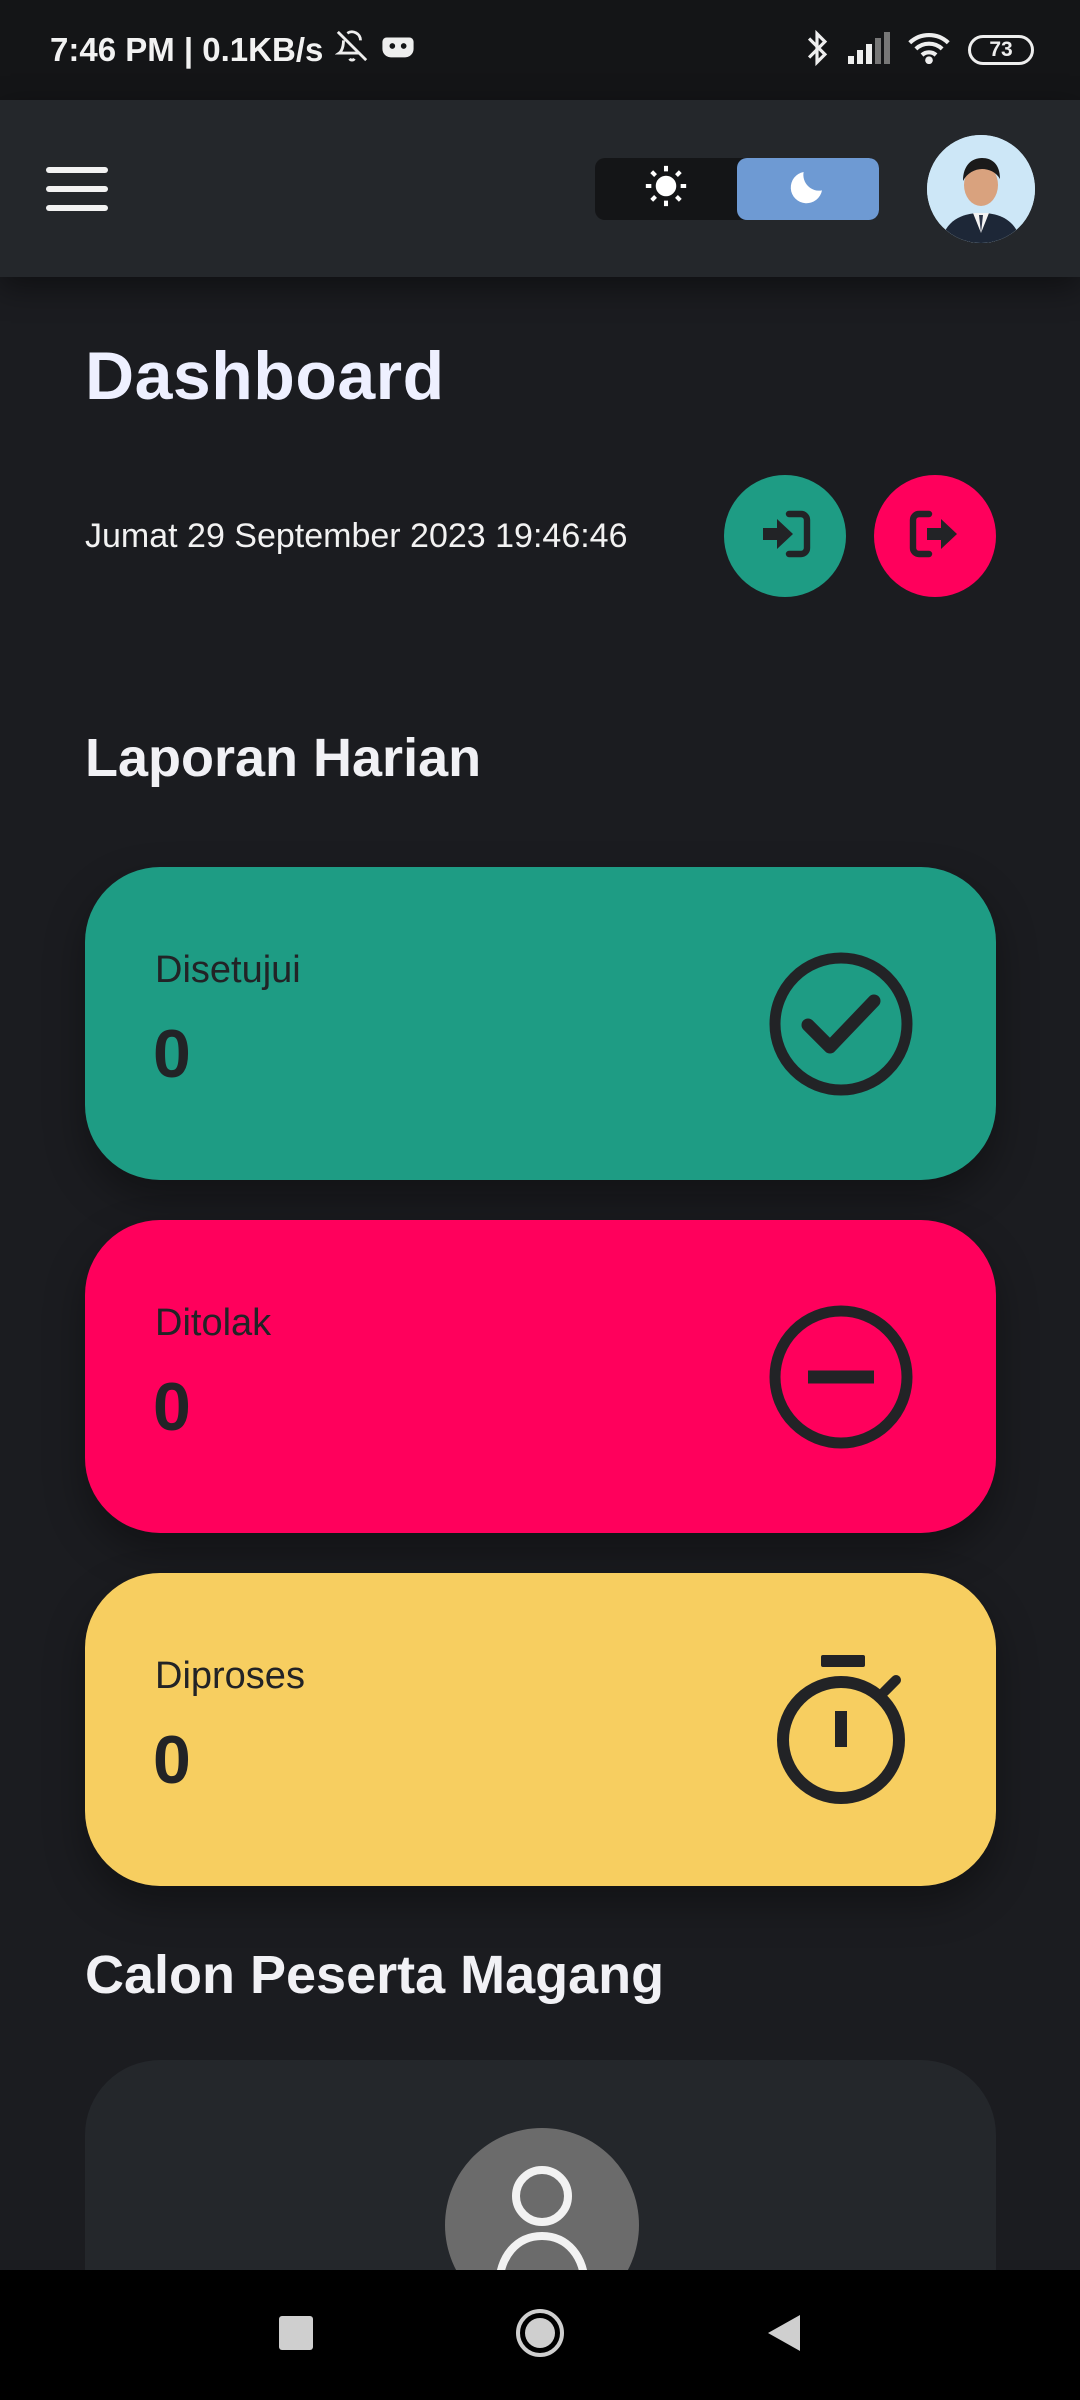 The height and width of the screenshot is (2400, 1080). What do you see at coordinates (375, 1975) in the screenshot?
I see `candidates-title: Calon Peserta Magang` at bounding box center [375, 1975].